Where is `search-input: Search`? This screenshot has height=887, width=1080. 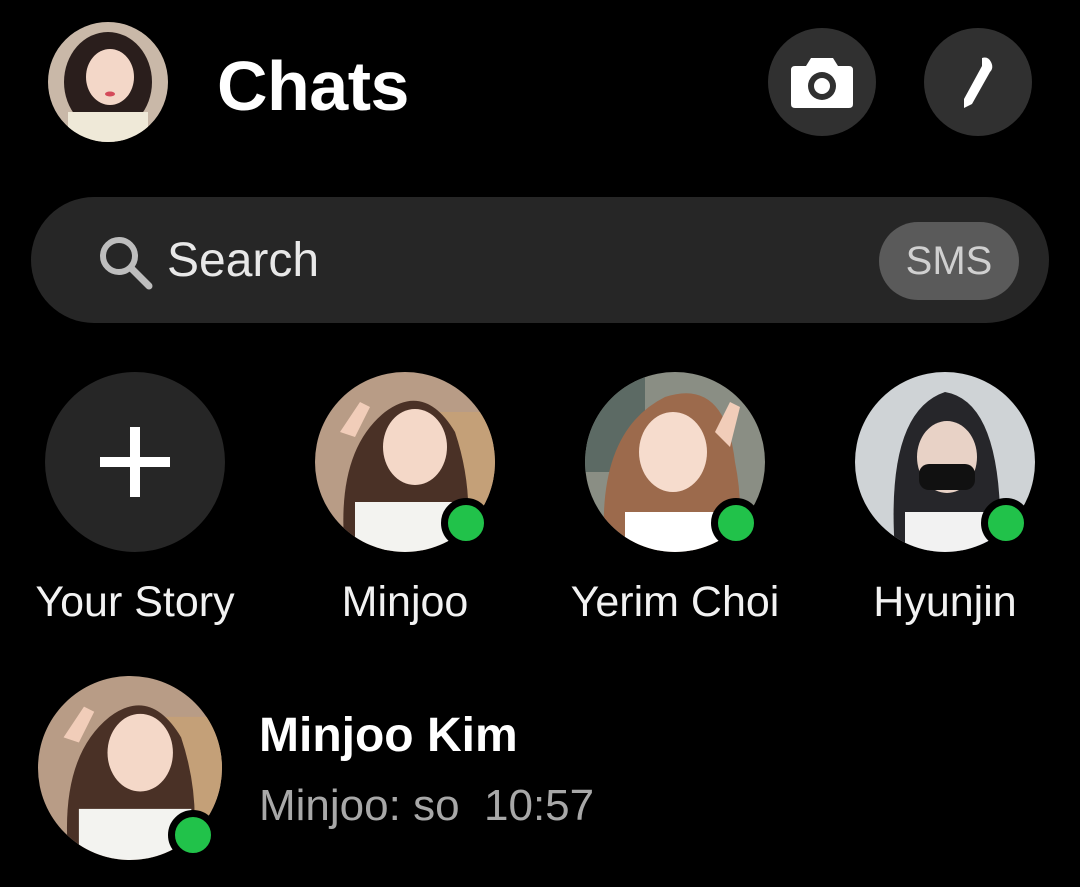
search-input: Search is located at coordinates (243, 261).